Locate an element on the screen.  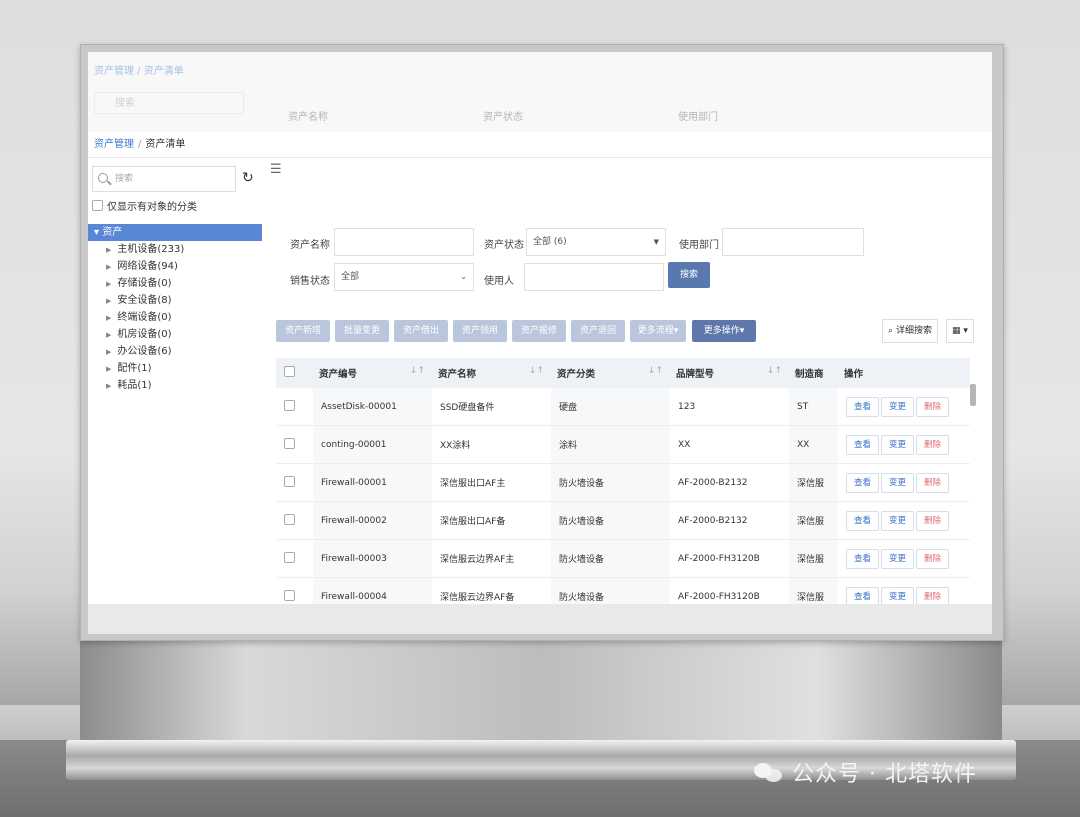
tree-item: ▶ 存储设备(0) is located at coordinates (139, 284).